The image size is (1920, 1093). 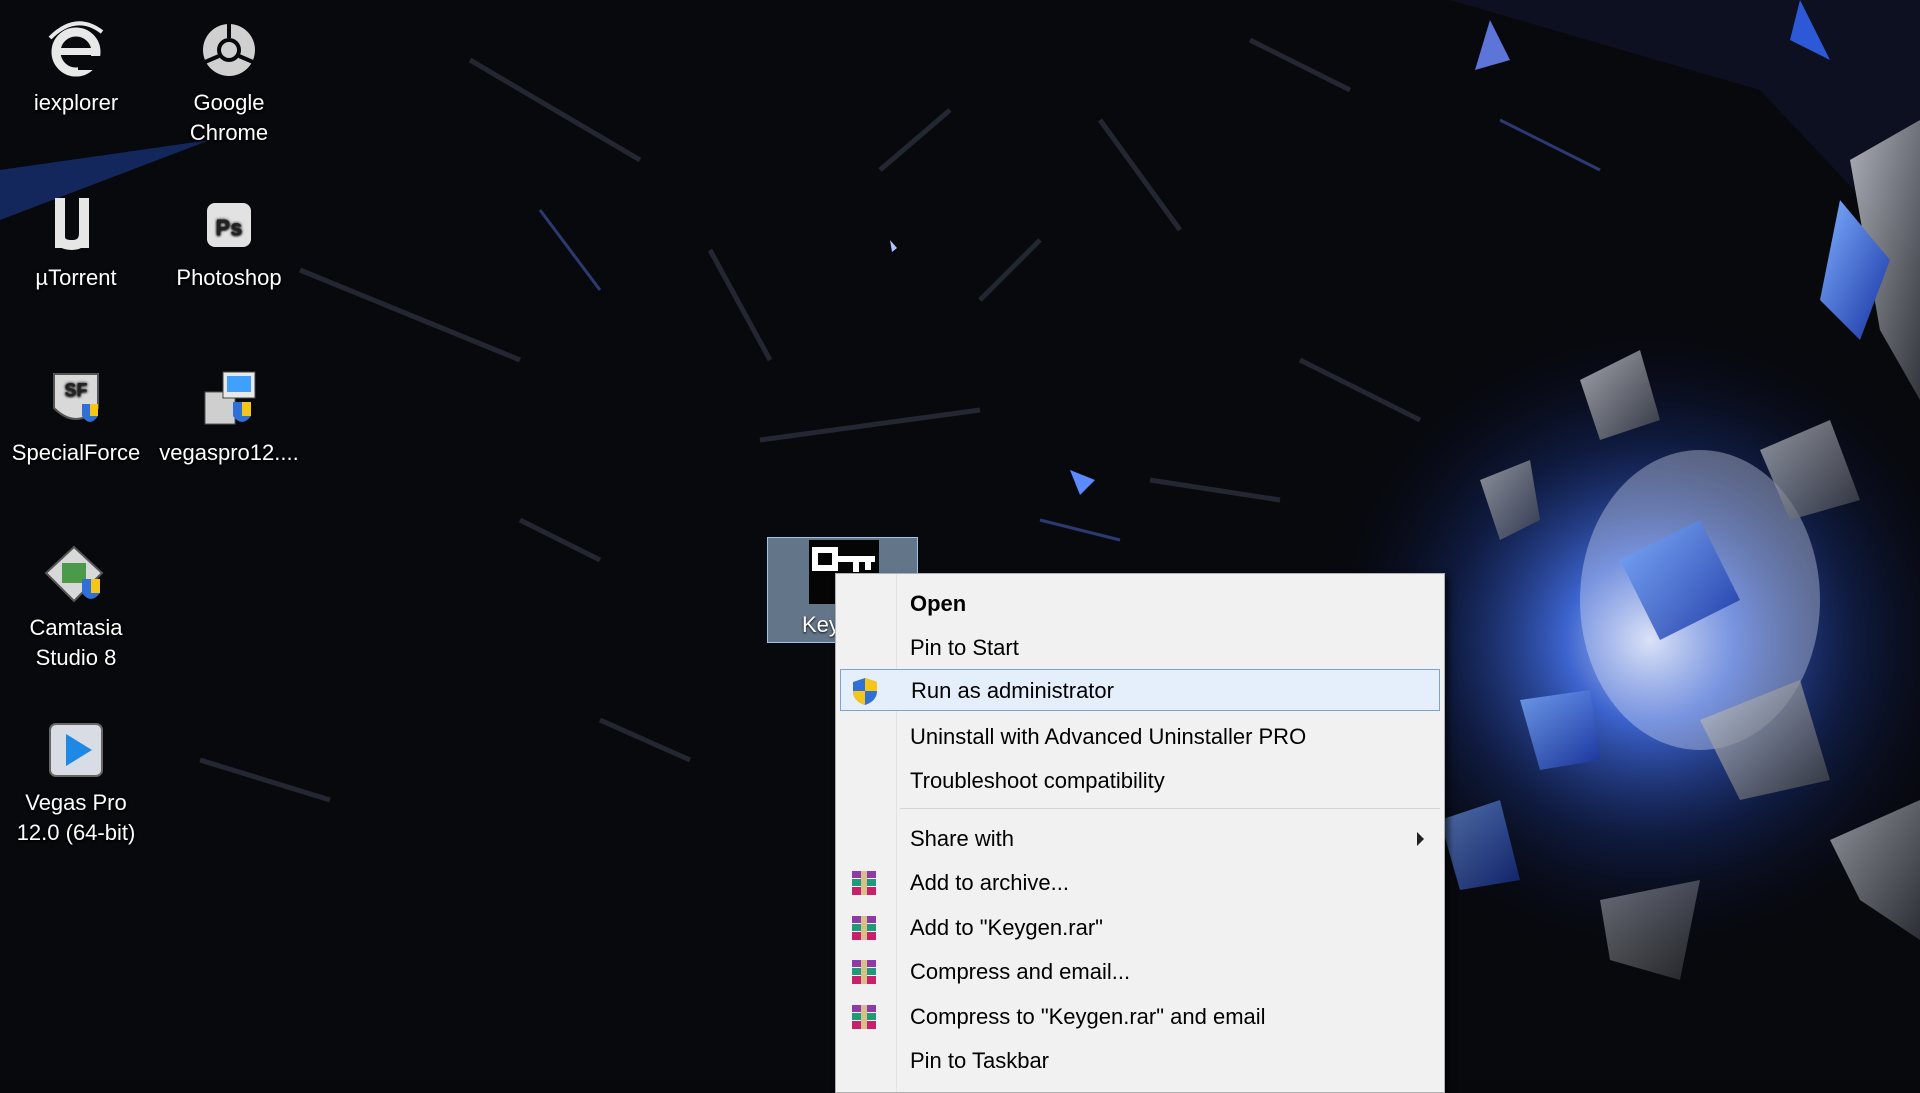 I want to click on desktop-icon-iexplorer: iexplorer, so click(x=76, y=68).